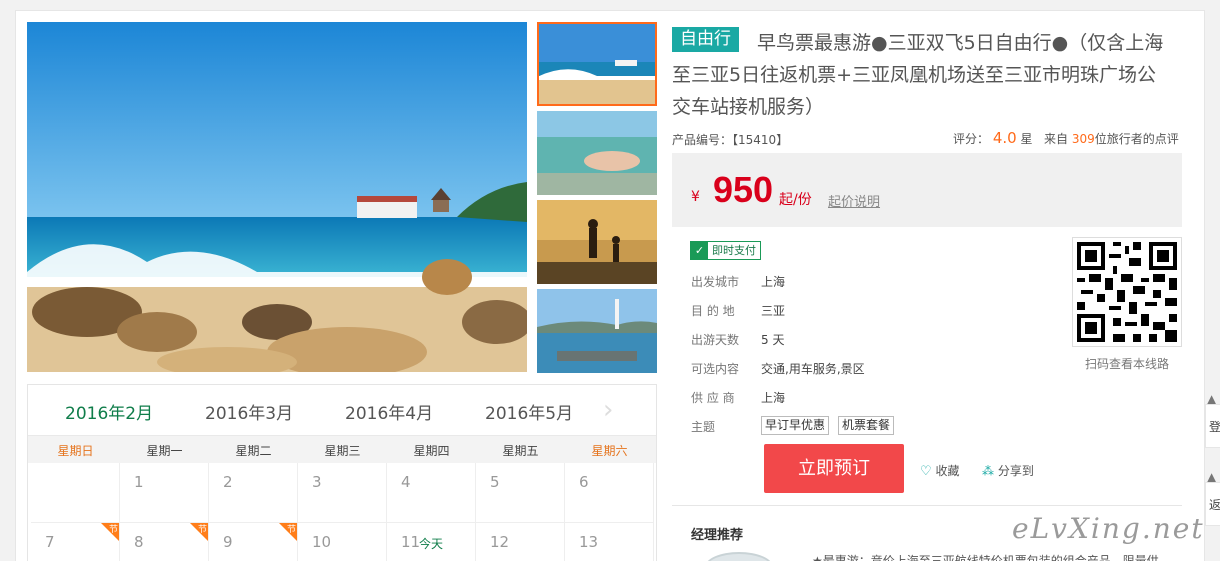 This screenshot has height=561, width=1220. What do you see at coordinates (164, 493) in the screenshot?
I see `calendar-day: 1` at bounding box center [164, 493].